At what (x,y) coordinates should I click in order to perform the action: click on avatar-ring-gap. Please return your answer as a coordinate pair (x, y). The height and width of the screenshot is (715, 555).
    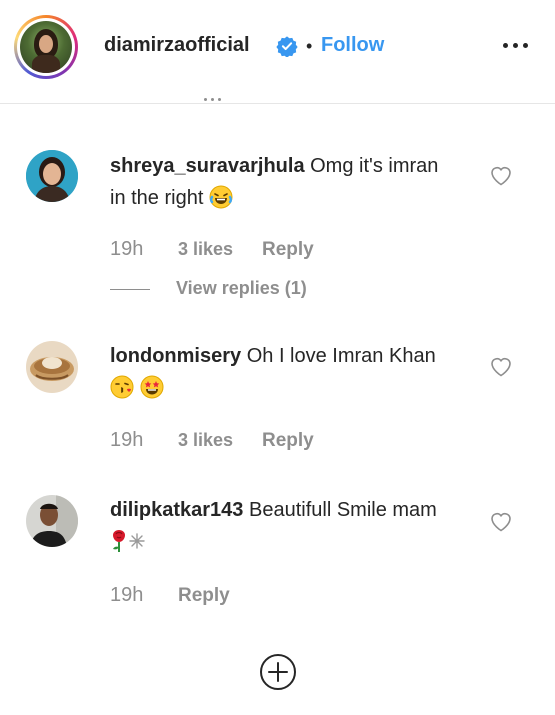
    Looking at the image, I should click on (46, 47).